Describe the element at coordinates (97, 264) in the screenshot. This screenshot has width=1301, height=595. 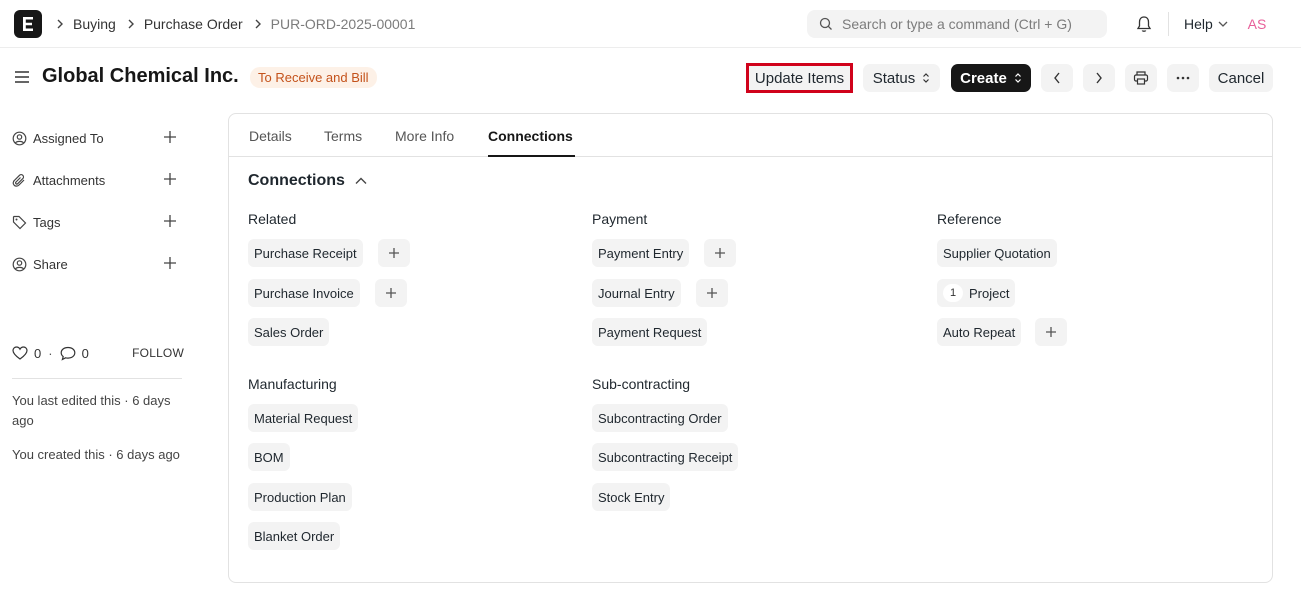
I see `sidebar-item-share: Share` at that location.